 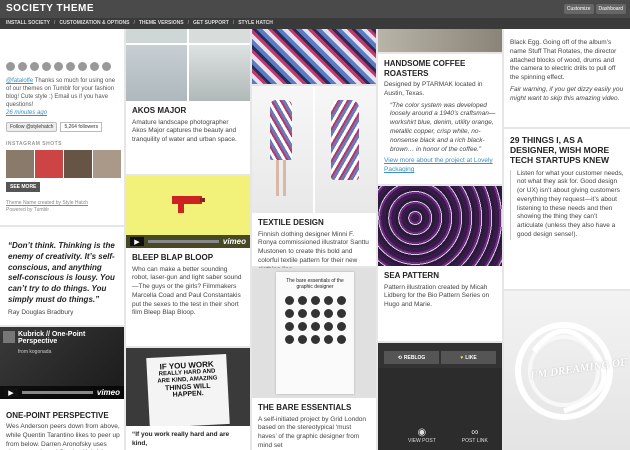 What do you see at coordinates (211, 23) in the screenshot?
I see `nav-get-support: GET SUPPORT` at bounding box center [211, 23].